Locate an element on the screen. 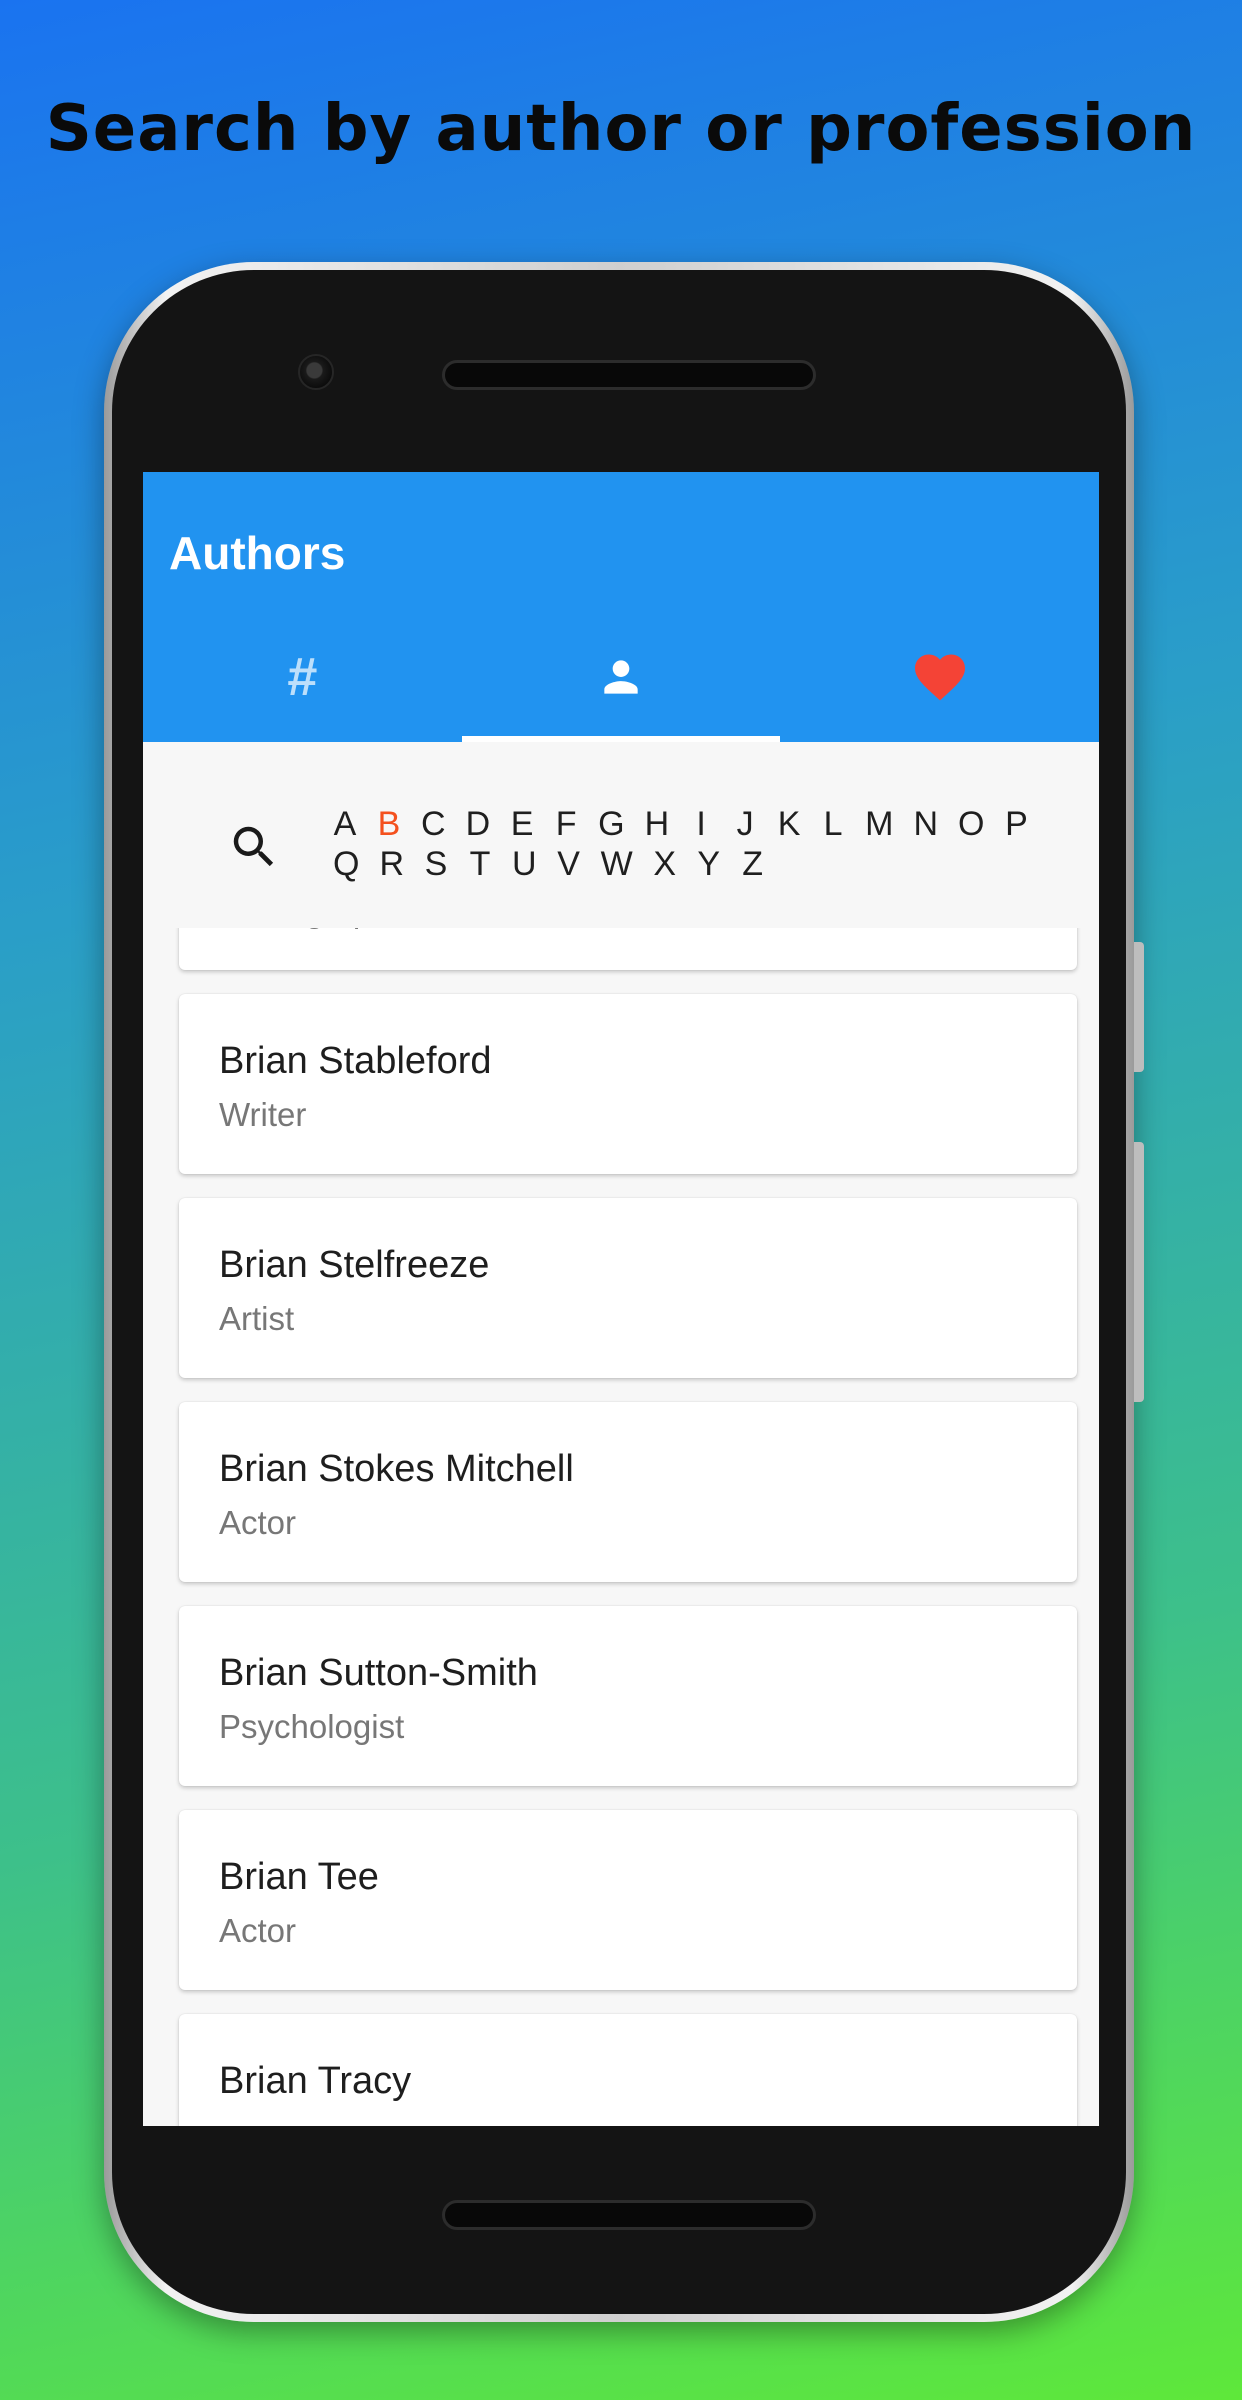 This screenshot has height=2400, width=1242. author-name: Brian Stelfreeze is located at coordinates (354, 1265).